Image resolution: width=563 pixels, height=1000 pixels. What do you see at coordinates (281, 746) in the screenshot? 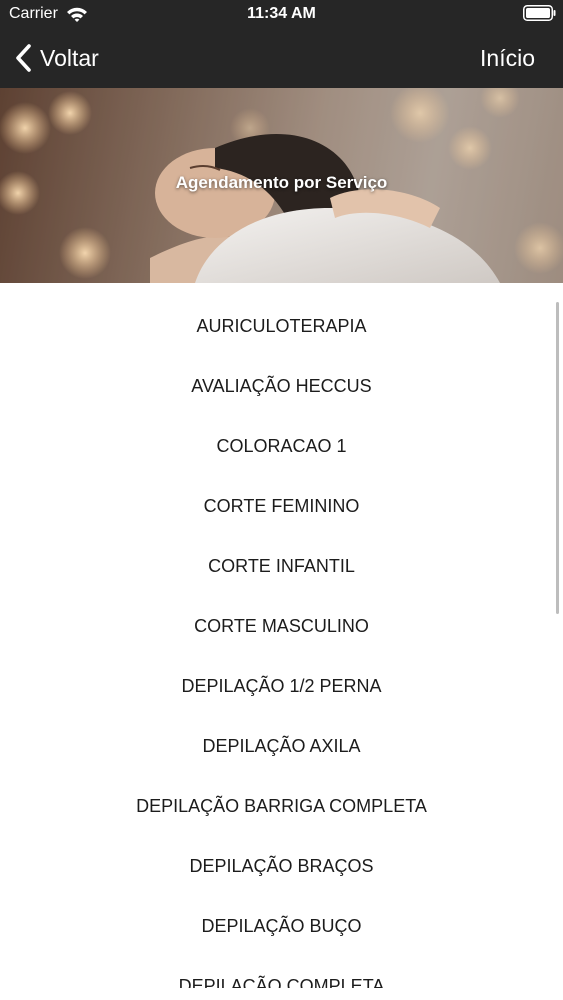
I see `service-item-depilacao-axila: DEPILAÇÃO AXILA` at bounding box center [281, 746].